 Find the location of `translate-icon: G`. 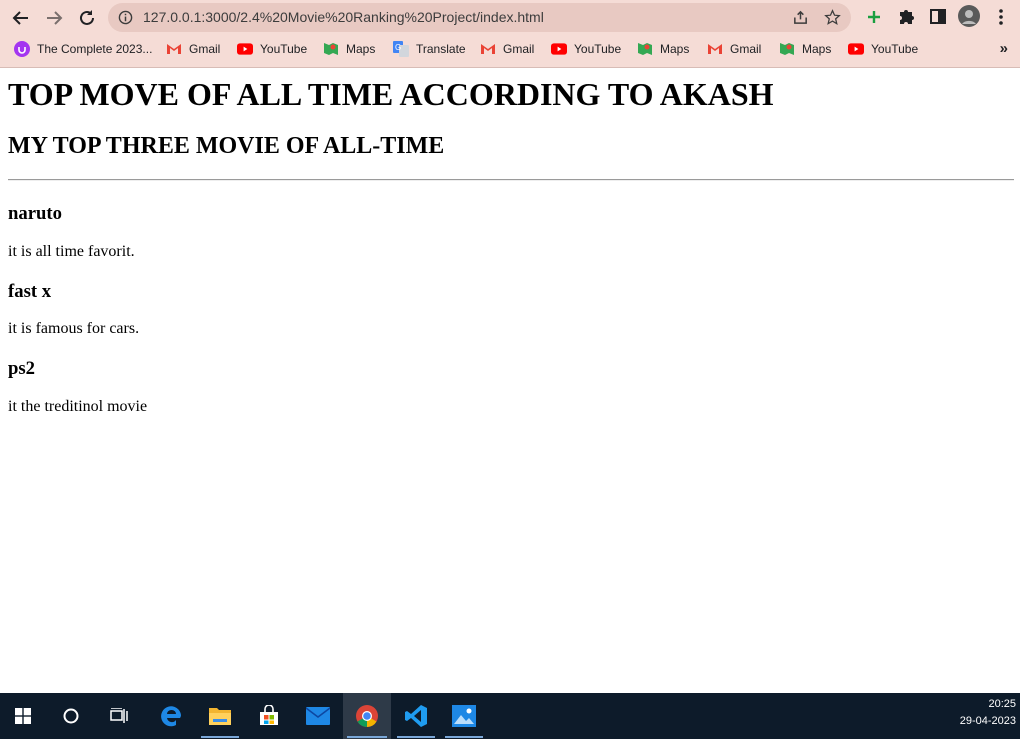

translate-icon: G is located at coordinates (401, 49).